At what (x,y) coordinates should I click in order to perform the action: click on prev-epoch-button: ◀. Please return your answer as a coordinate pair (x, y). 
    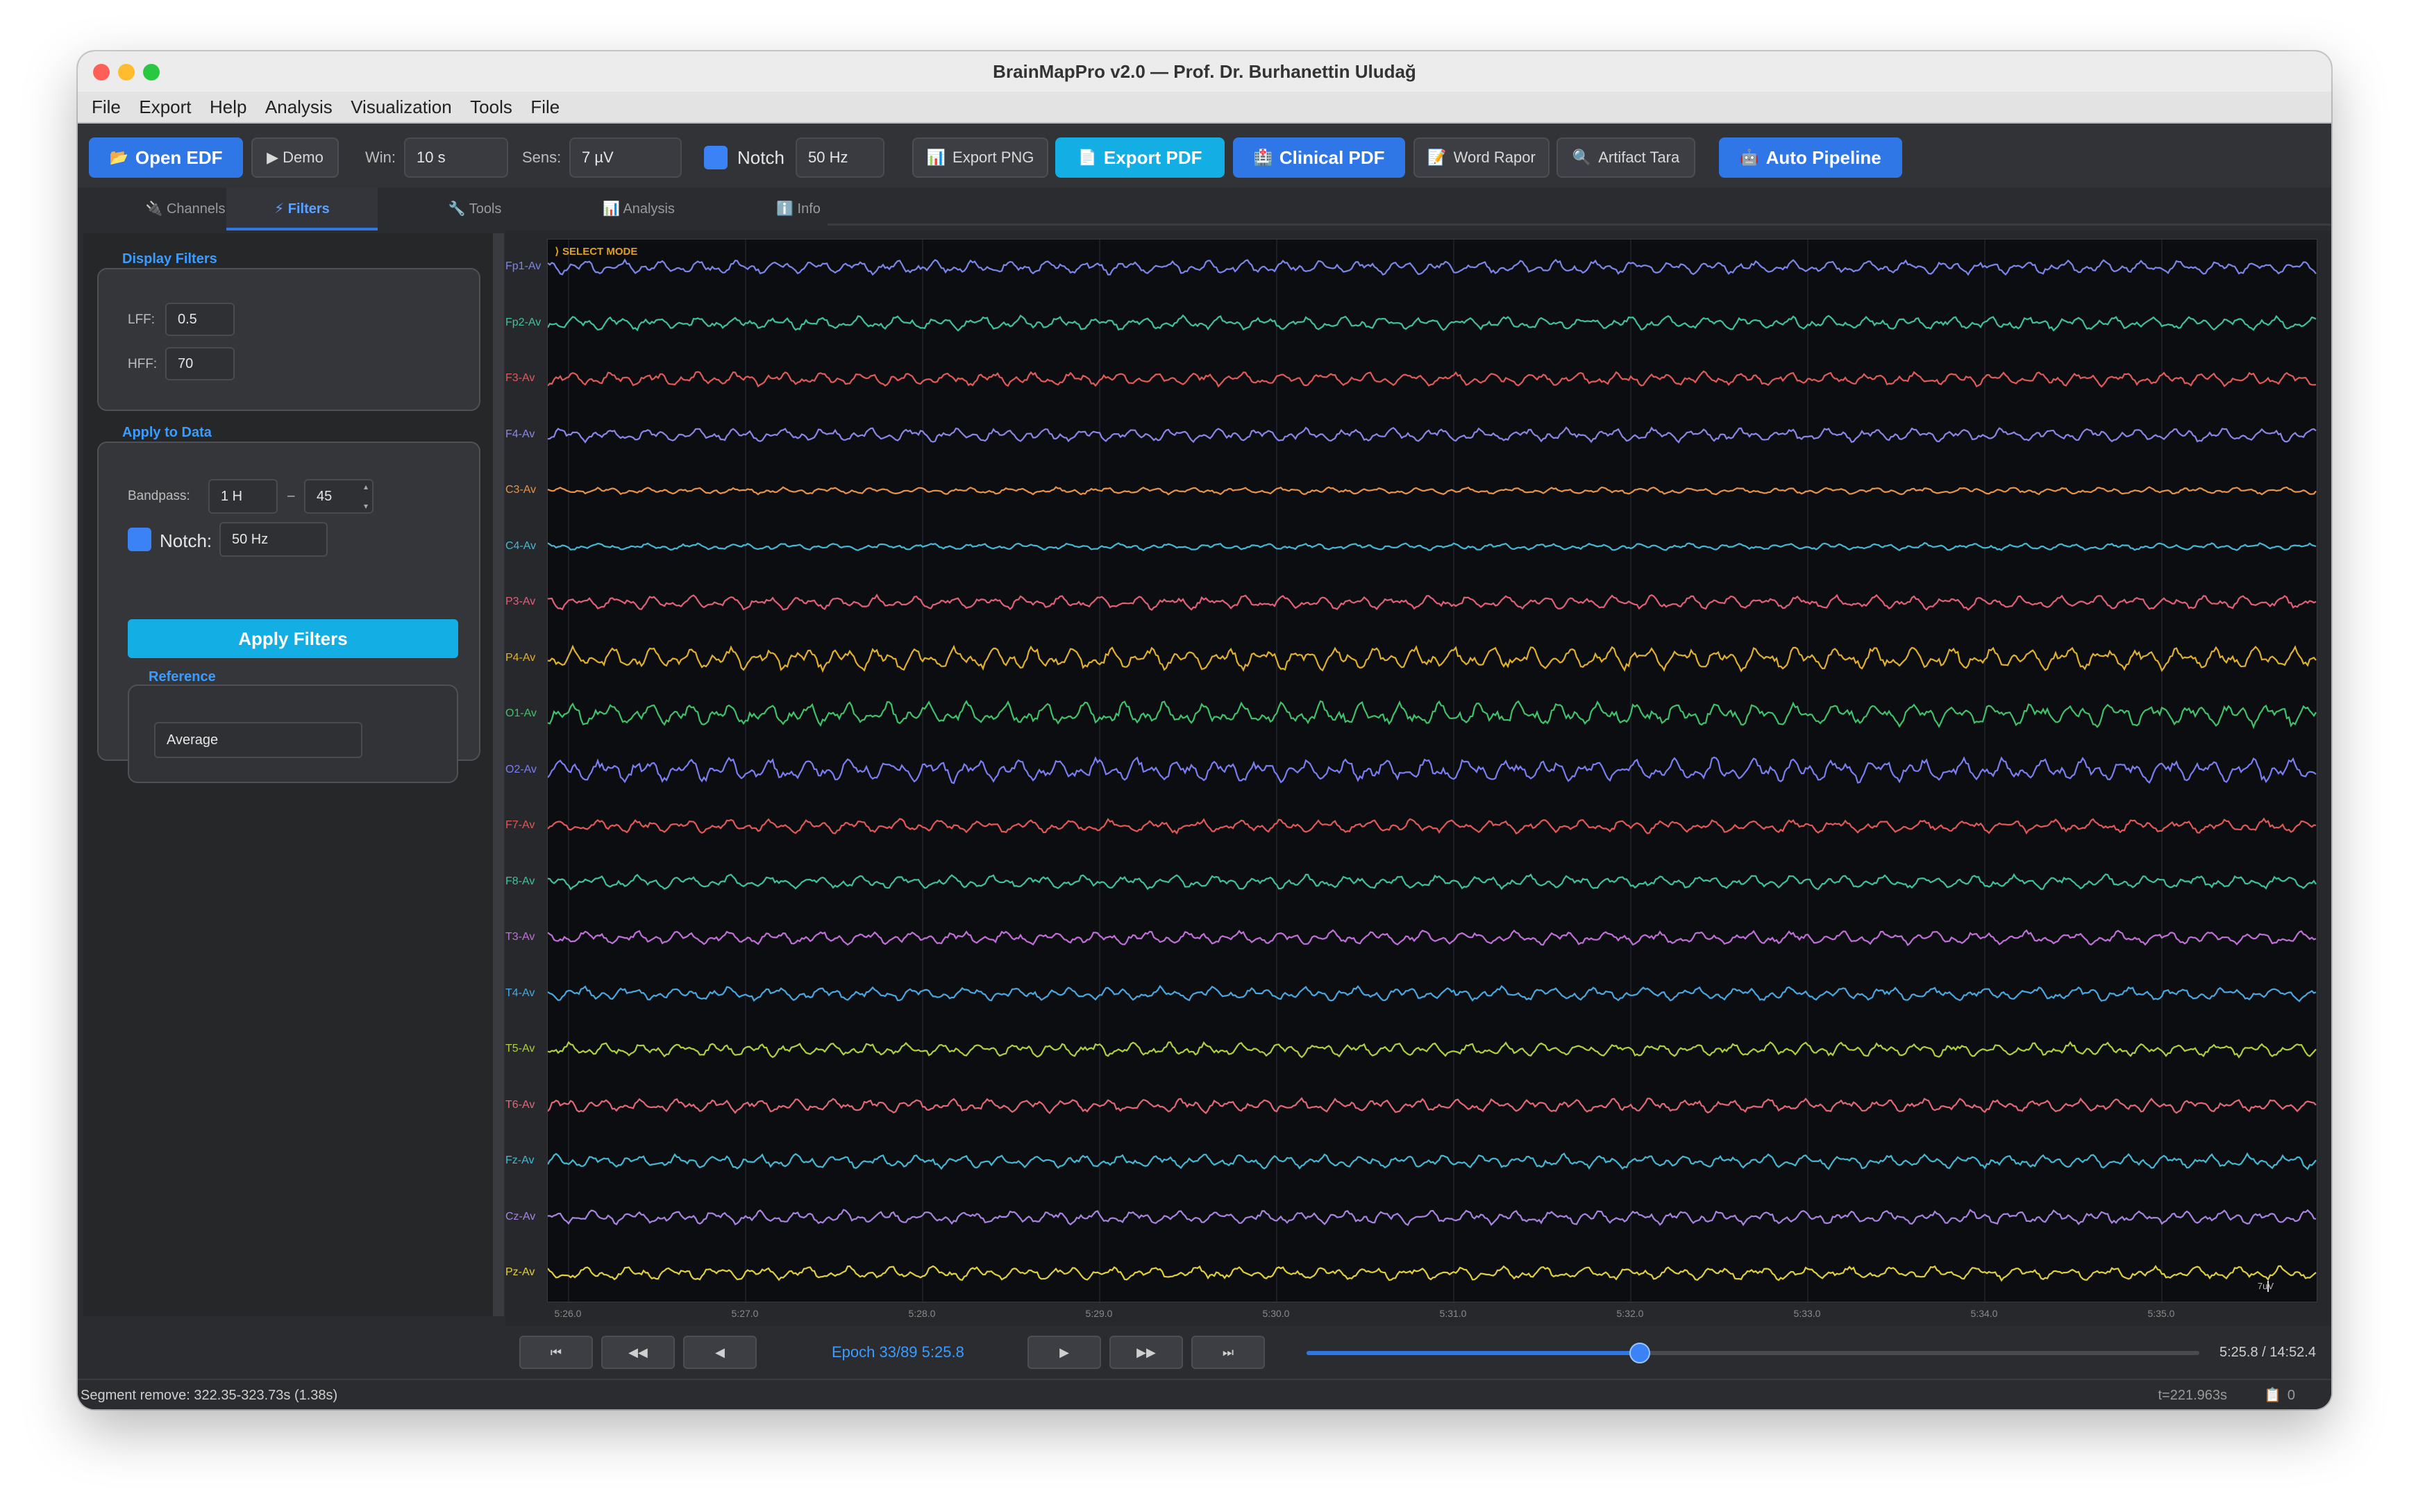
    Looking at the image, I should click on (720, 1352).